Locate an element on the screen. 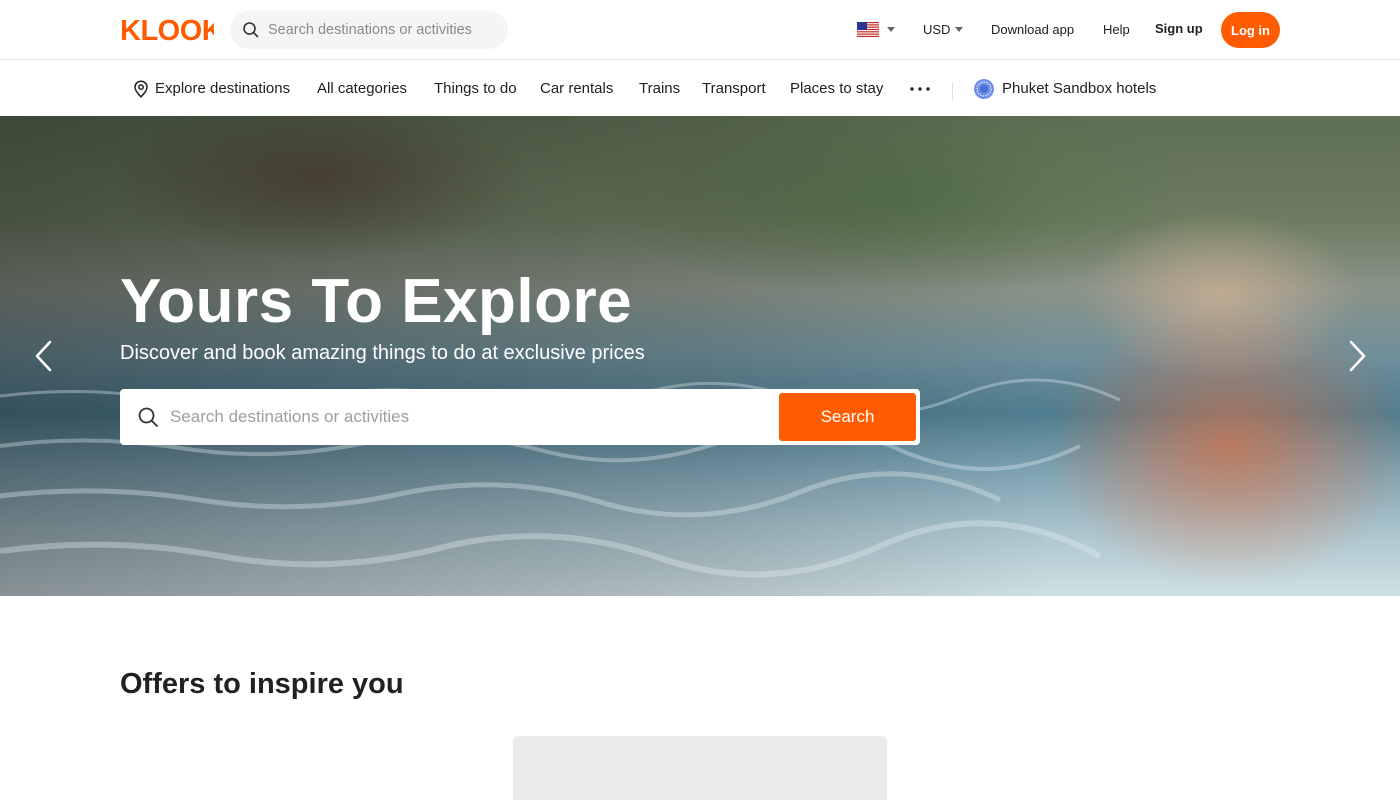 This screenshot has width=1400, height=800. carousel-prev-arrow-icon is located at coordinates (44, 356).